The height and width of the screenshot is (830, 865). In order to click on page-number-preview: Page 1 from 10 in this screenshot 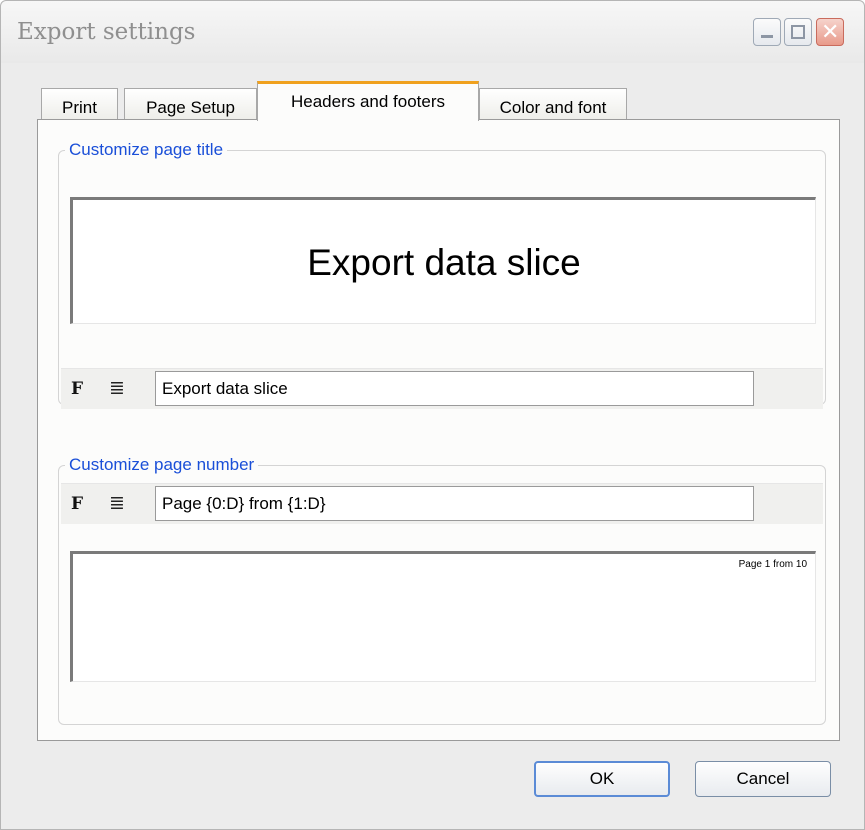, I will do `click(443, 616)`.